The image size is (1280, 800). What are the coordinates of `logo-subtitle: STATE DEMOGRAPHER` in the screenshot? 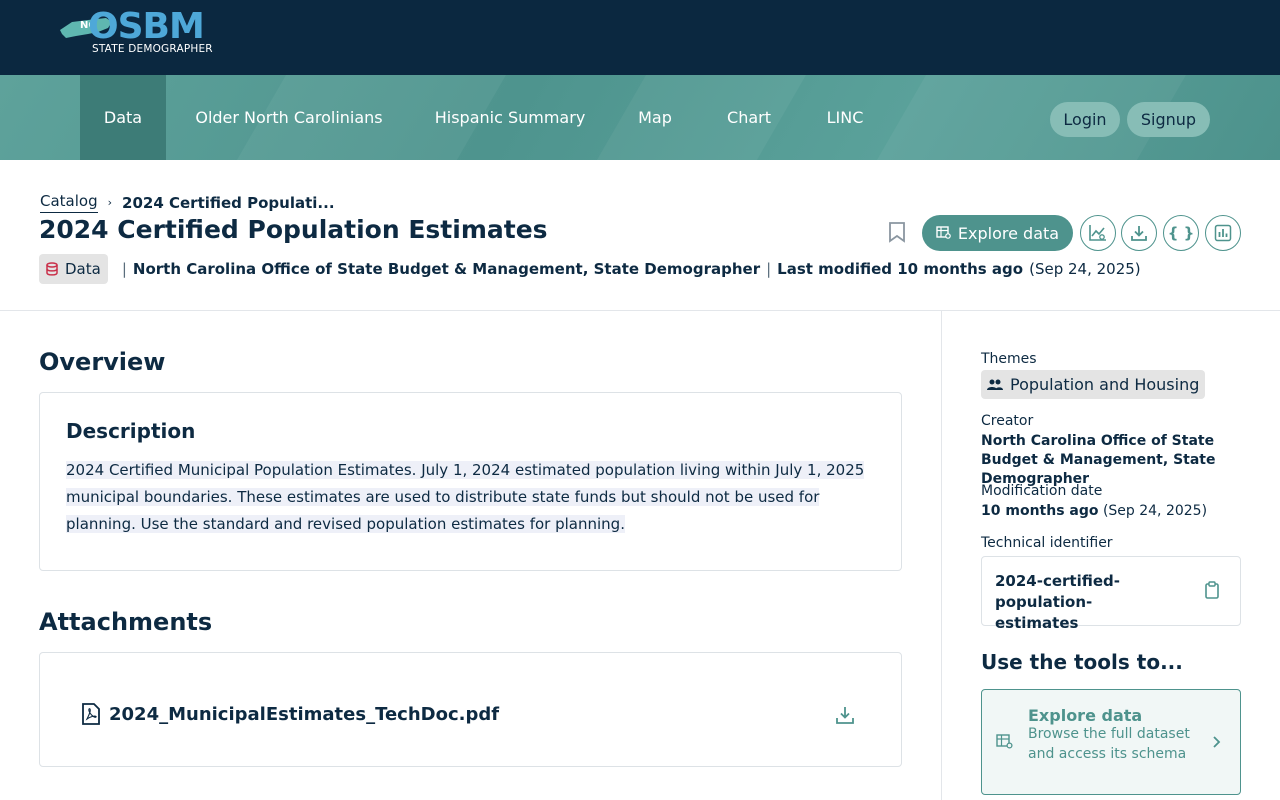 It's located at (152, 49).